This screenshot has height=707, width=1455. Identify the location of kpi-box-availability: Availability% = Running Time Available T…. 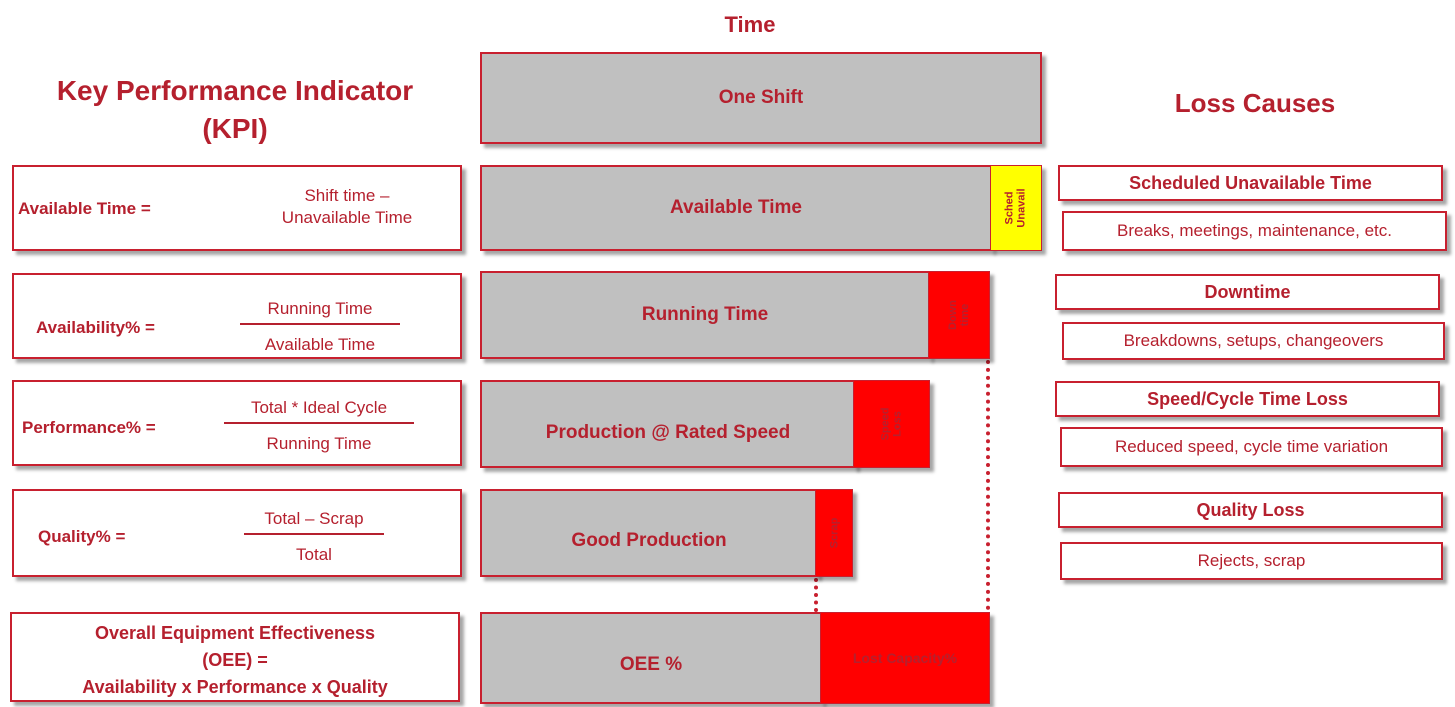
(237, 316).